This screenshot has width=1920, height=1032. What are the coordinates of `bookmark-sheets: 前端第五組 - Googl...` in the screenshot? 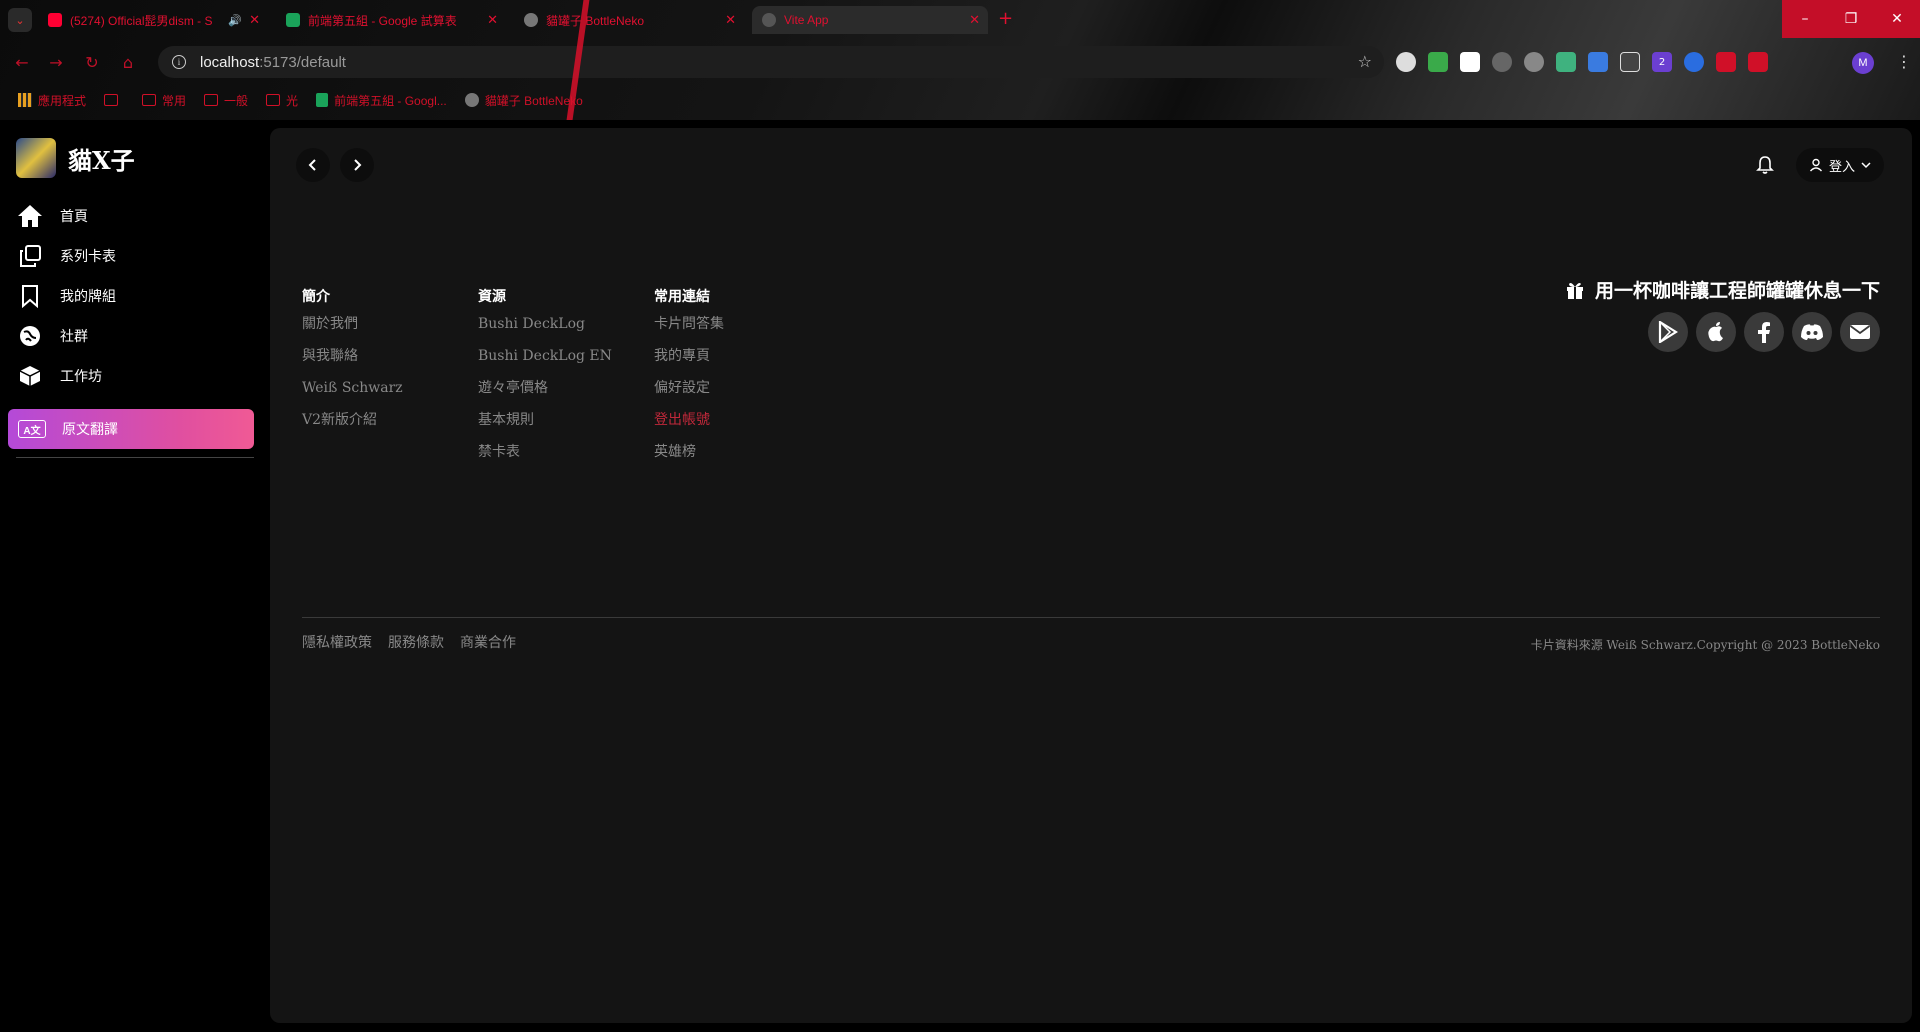 It's located at (381, 100).